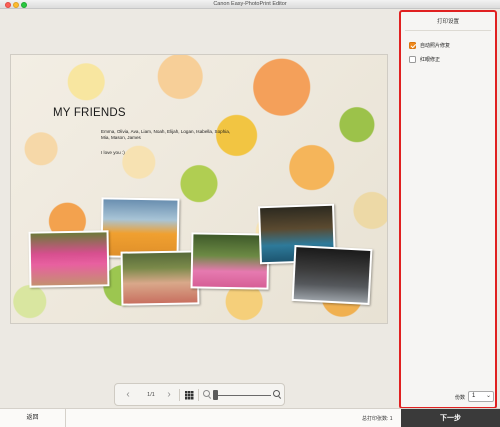 The height and width of the screenshot is (427, 500). Describe the element at coordinates (377, 419) in the screenshot. I see `total-prints-text: 总打印张数: 1` at that location.